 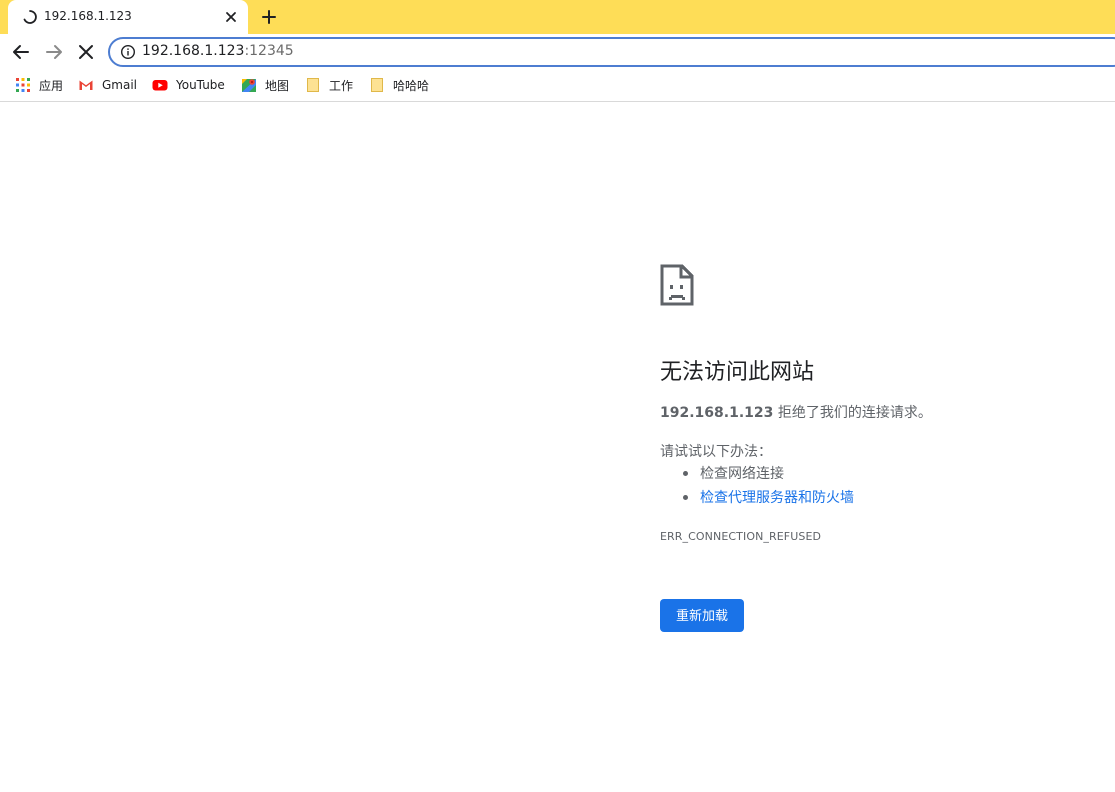 I want to click on suggestions-list: 检查网络连接 检查代理服务器和防火墙, so click(x=757, y=488).